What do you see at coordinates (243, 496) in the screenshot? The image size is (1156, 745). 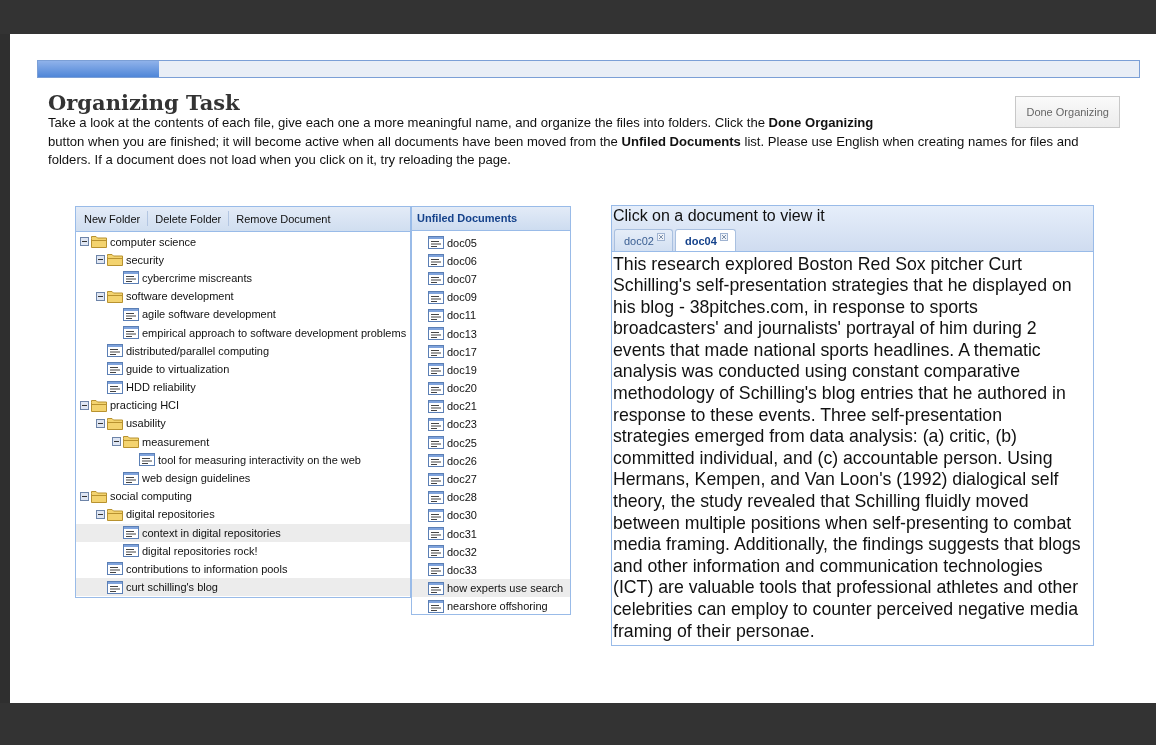 I see `tree-item: social computing` at bounding box center [243, 496].